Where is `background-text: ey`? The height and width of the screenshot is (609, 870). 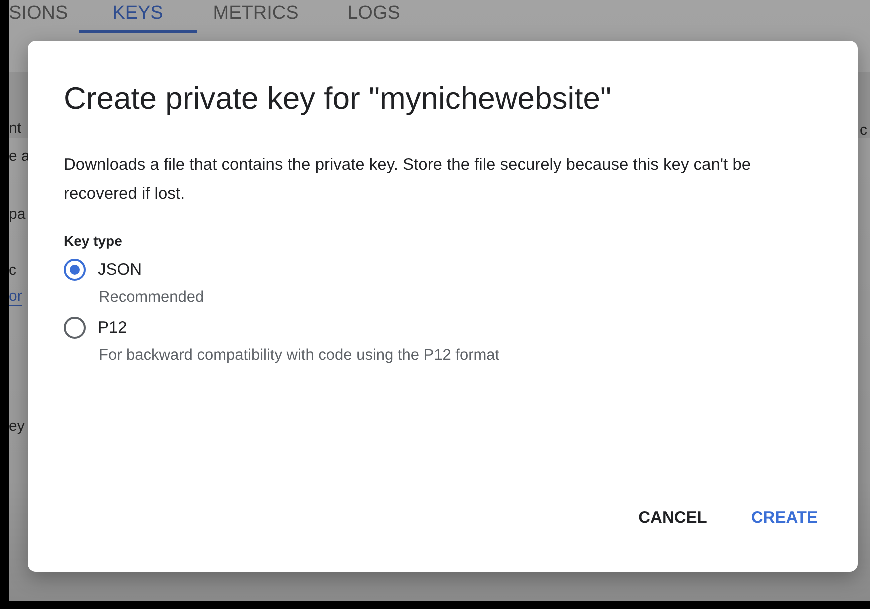 background-text: ey is located at coordinates (17, 426).